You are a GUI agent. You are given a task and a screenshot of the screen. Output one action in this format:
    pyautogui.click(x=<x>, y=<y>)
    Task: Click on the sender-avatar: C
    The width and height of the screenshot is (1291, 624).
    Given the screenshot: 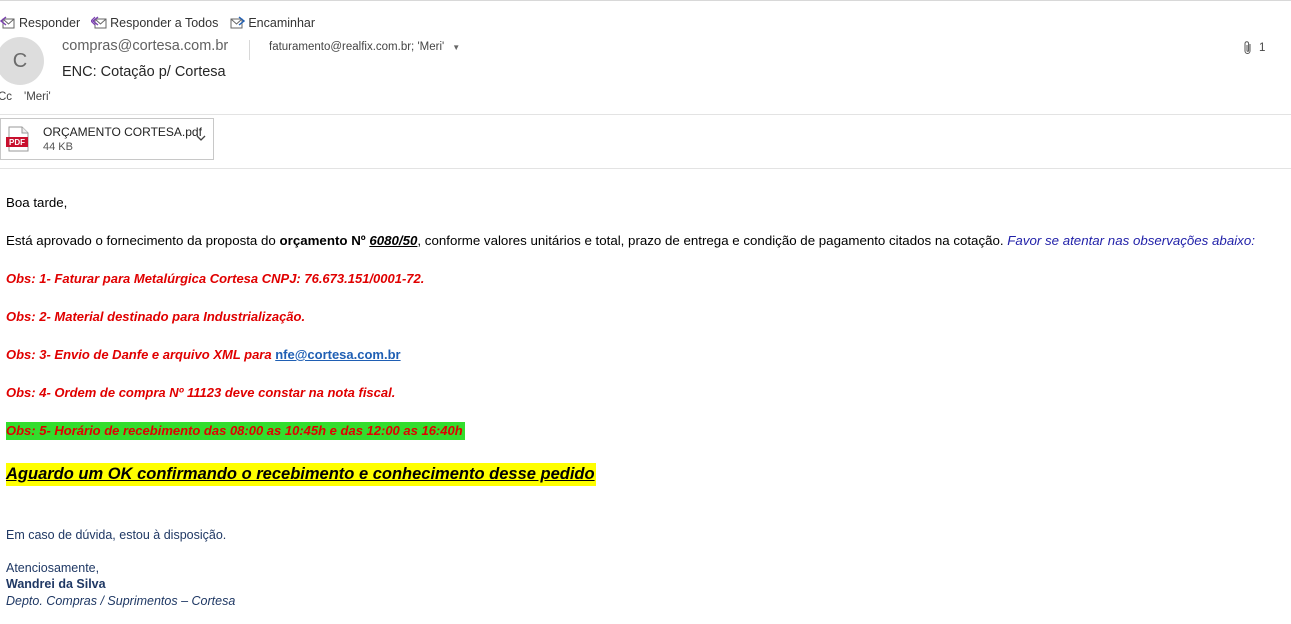 What is the action you would take?
    pyautogui.click(x=22, y=61)
    